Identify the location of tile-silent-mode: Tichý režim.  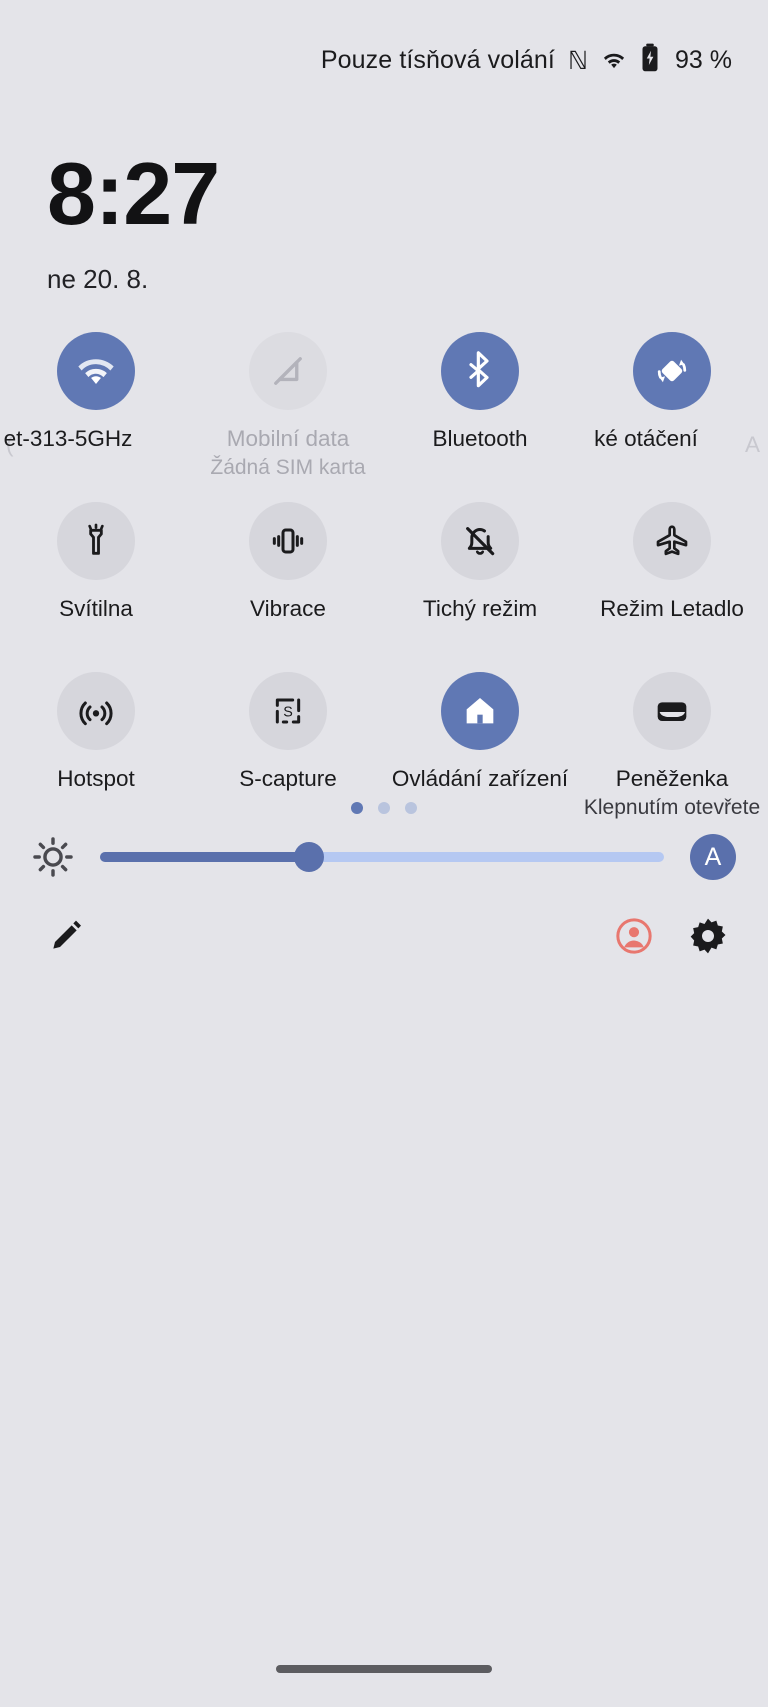
(480, 587).